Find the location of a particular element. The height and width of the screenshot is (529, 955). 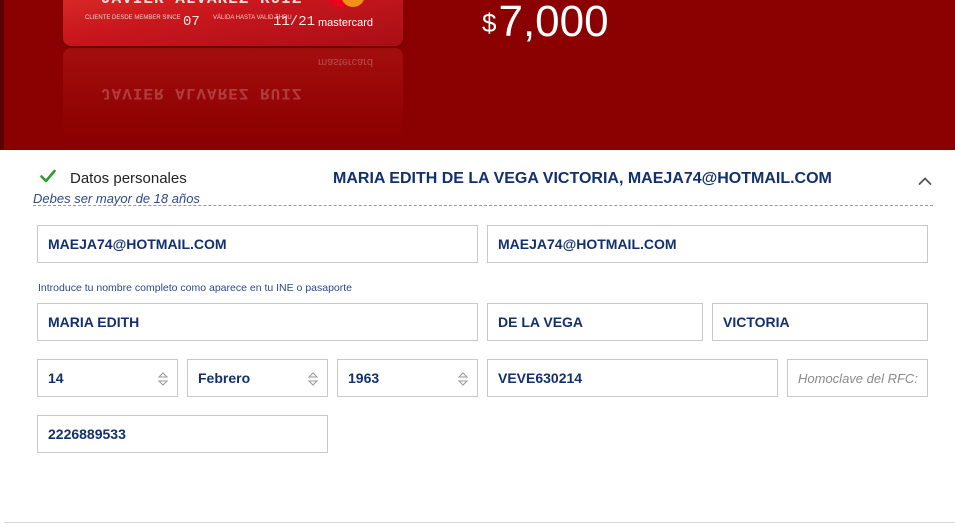

homoclave-placeholder: Homoclave del RFC: is located at coordinates (858, 378).